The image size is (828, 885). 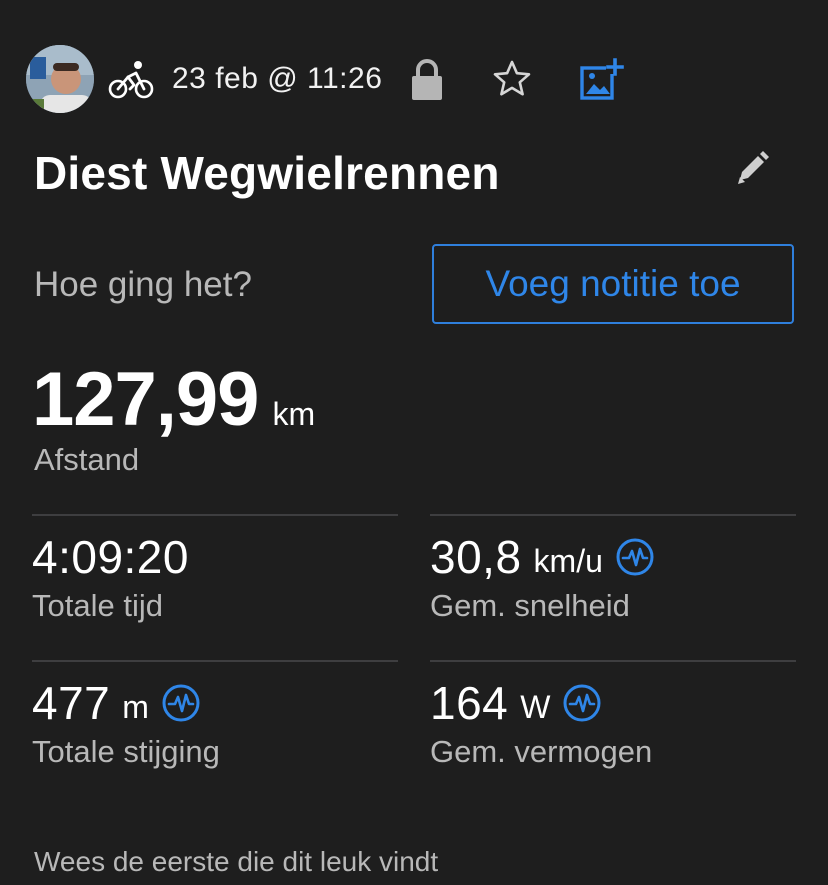 I want to click on stat-value: 30,8, so click(x=476, y=557).